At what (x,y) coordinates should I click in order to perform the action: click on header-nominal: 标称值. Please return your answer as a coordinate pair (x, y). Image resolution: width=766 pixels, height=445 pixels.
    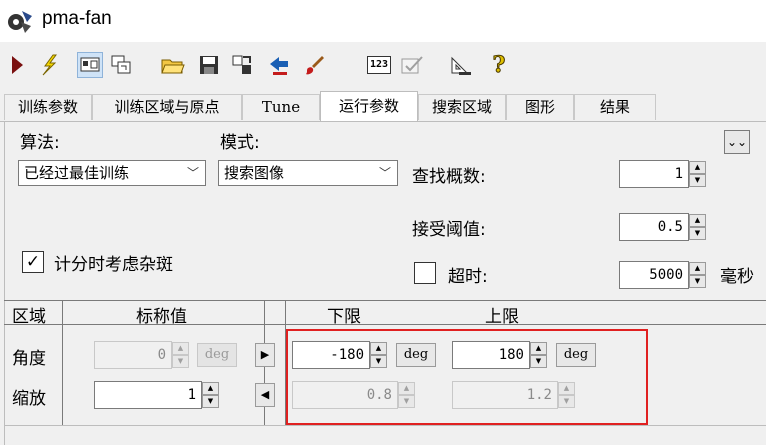
    Looking at the image, I should click on (161, 317).